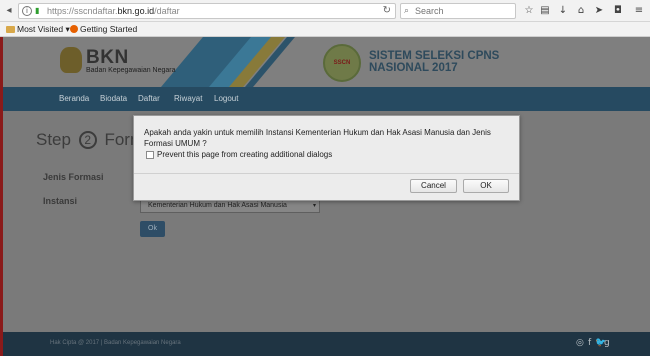 The height and width of the screenshot is (356, 650). What do you see at coordinates (618, 11) in the screenshot?
I see `pocket-icon: ◘` at bounding box center [618, 11].